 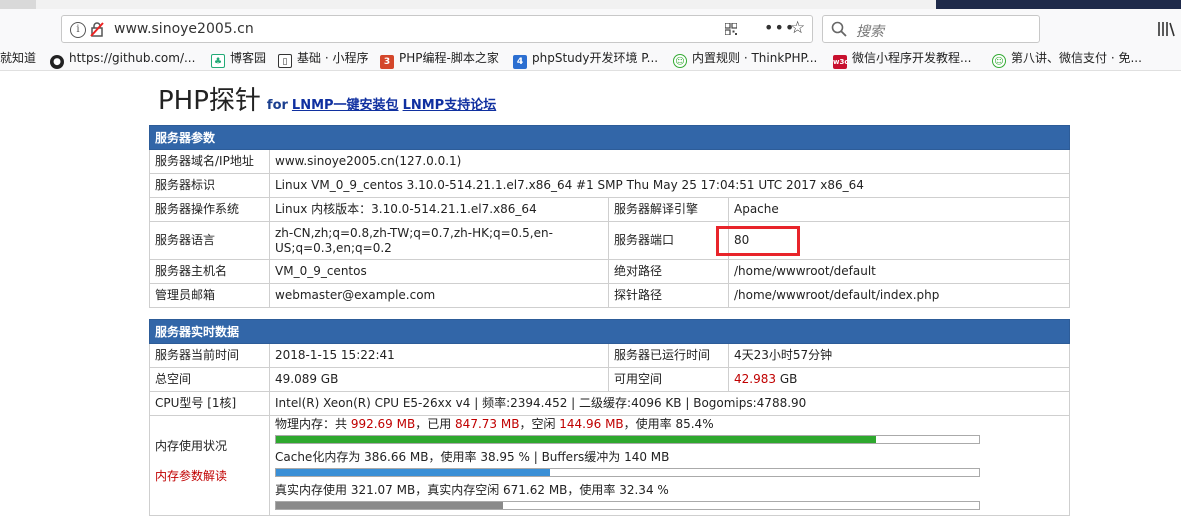 I want to click on probe-path-value: /home/wwwroot/default/index.php, so click(x=899, y=295).